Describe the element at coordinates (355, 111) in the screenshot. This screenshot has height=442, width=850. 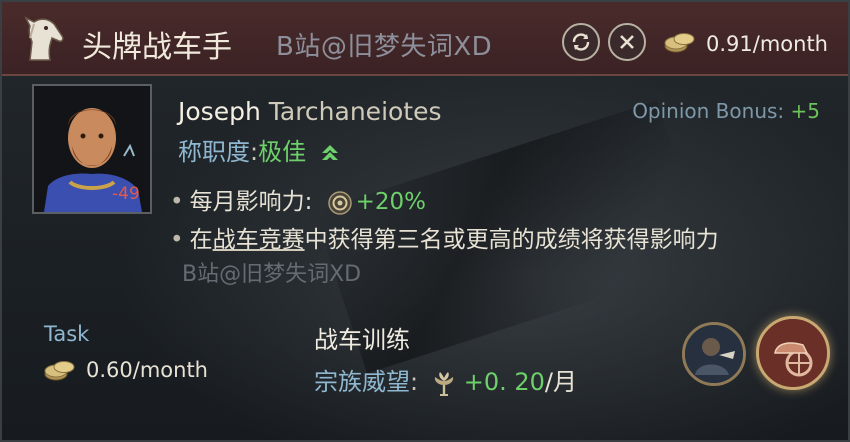
I see `last-name: Tarchaneiotes` at that location.